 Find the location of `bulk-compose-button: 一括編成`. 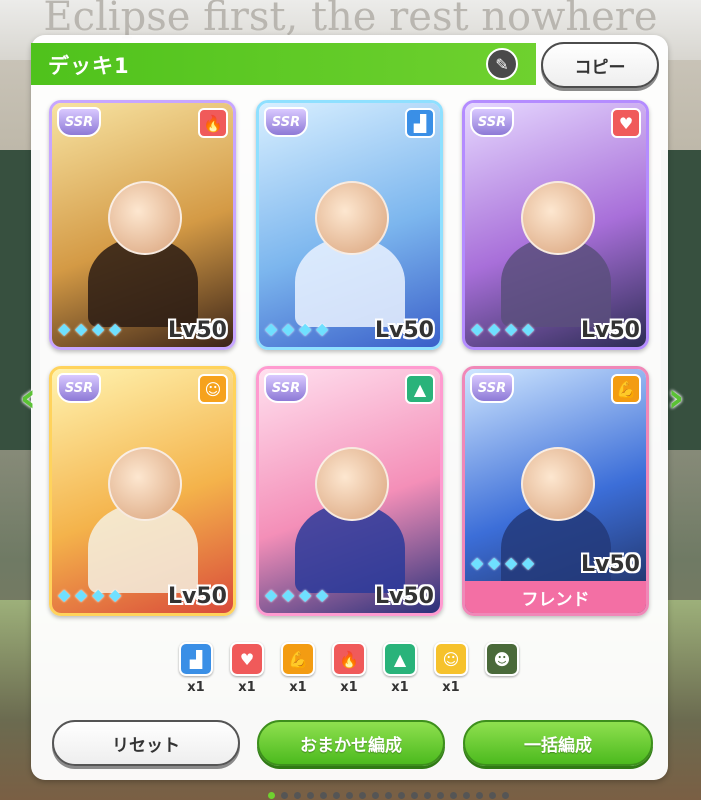

bulk-compose-button: 一括編成 is located at coordinates (558, 743).